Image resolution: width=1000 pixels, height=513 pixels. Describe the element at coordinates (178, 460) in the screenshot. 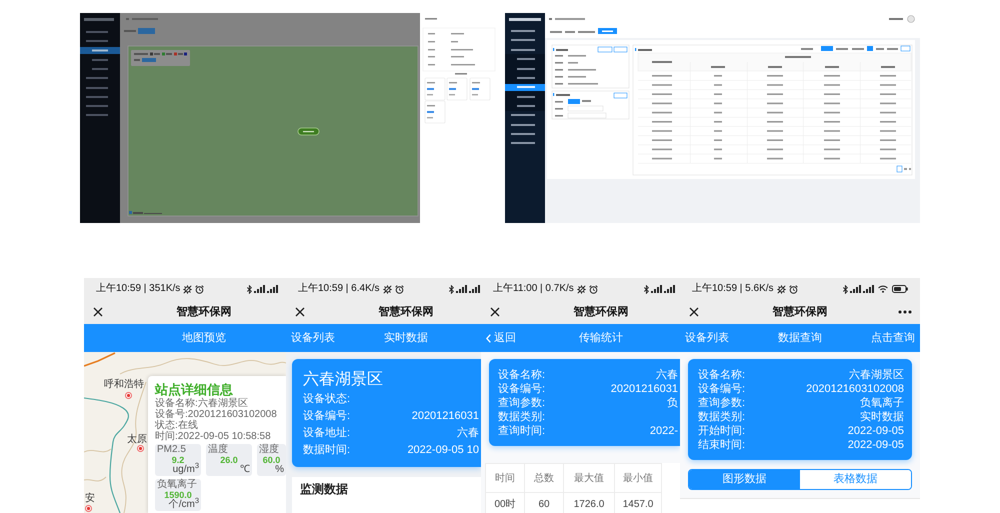

I see `metric-value: 9.2` at that location.